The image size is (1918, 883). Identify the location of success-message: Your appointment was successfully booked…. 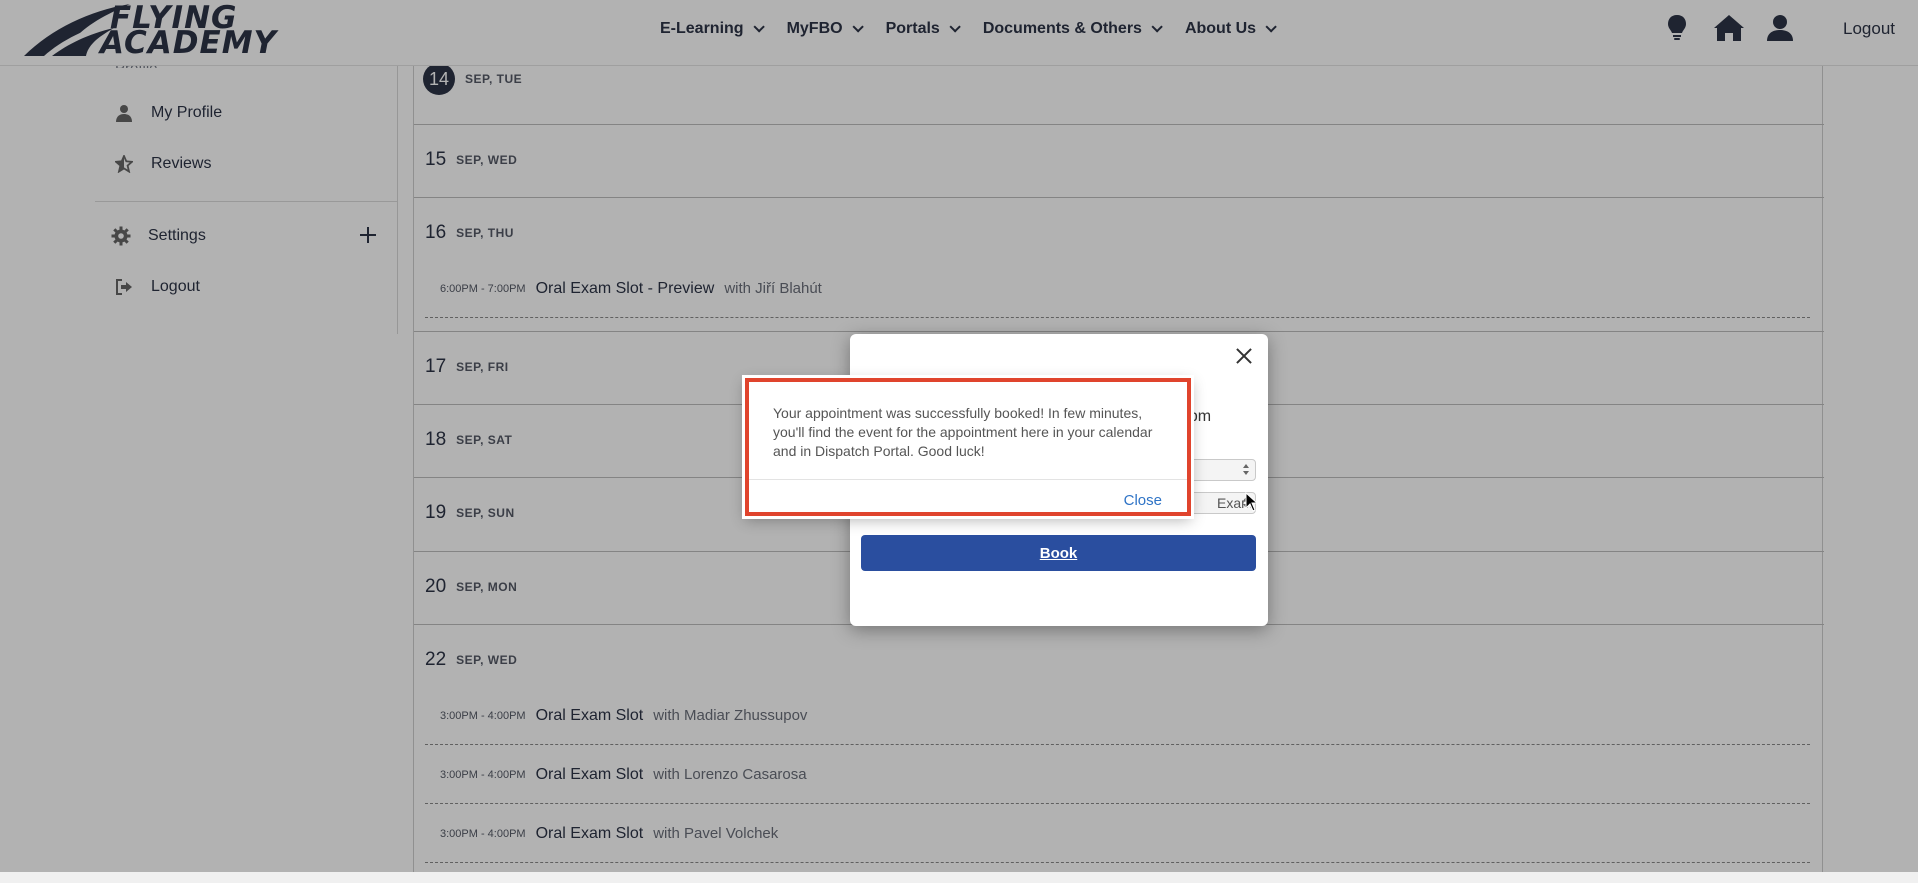
(963, 432).